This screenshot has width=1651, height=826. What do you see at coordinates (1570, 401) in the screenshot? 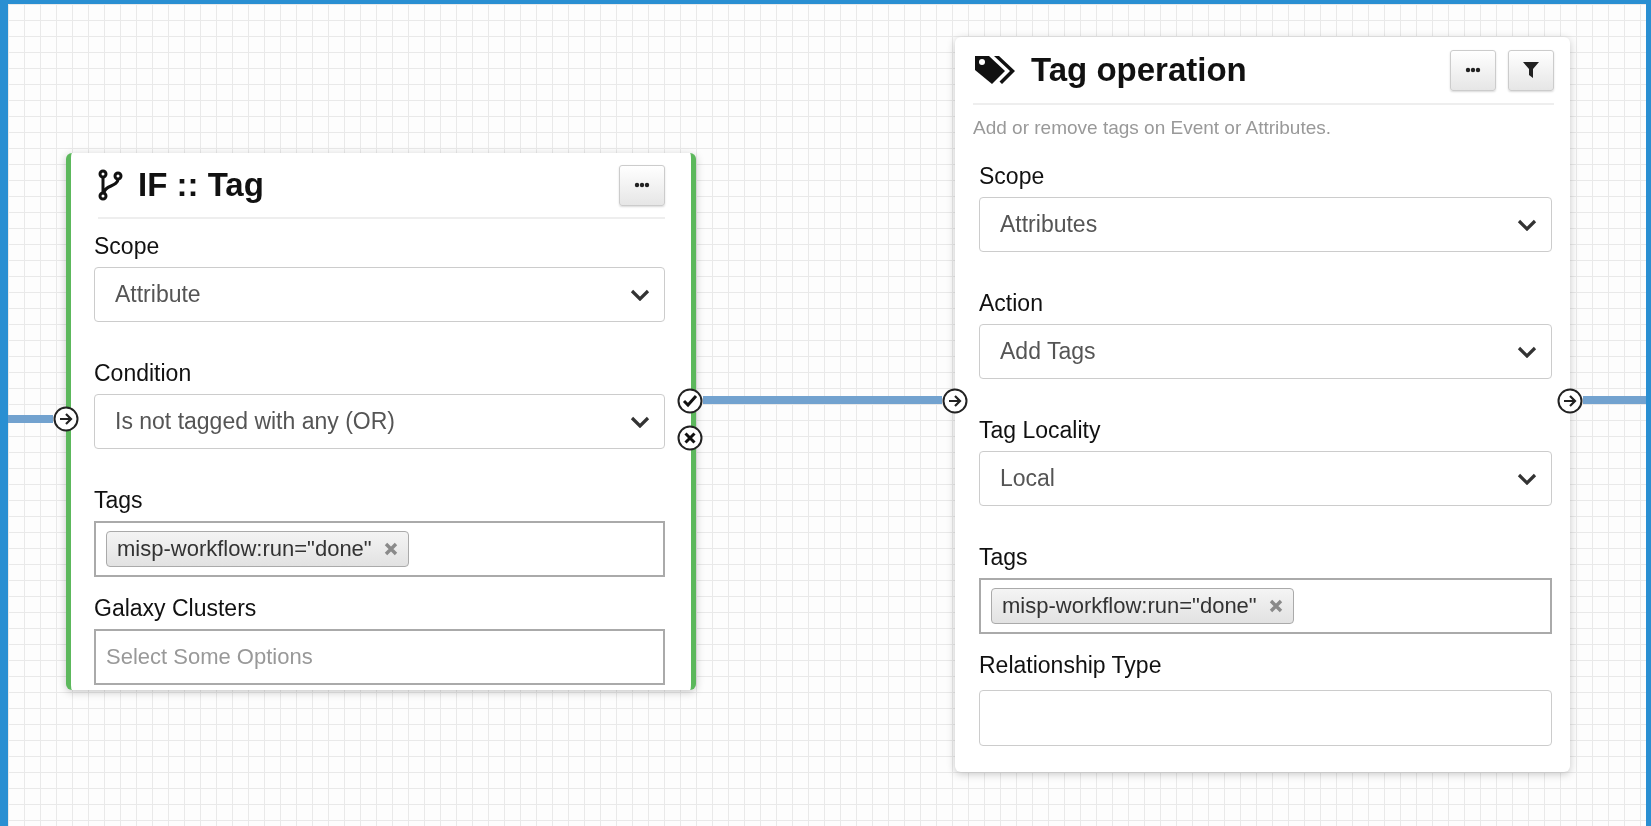
I see `output-port-icon` at bounding box center [1570, 401].